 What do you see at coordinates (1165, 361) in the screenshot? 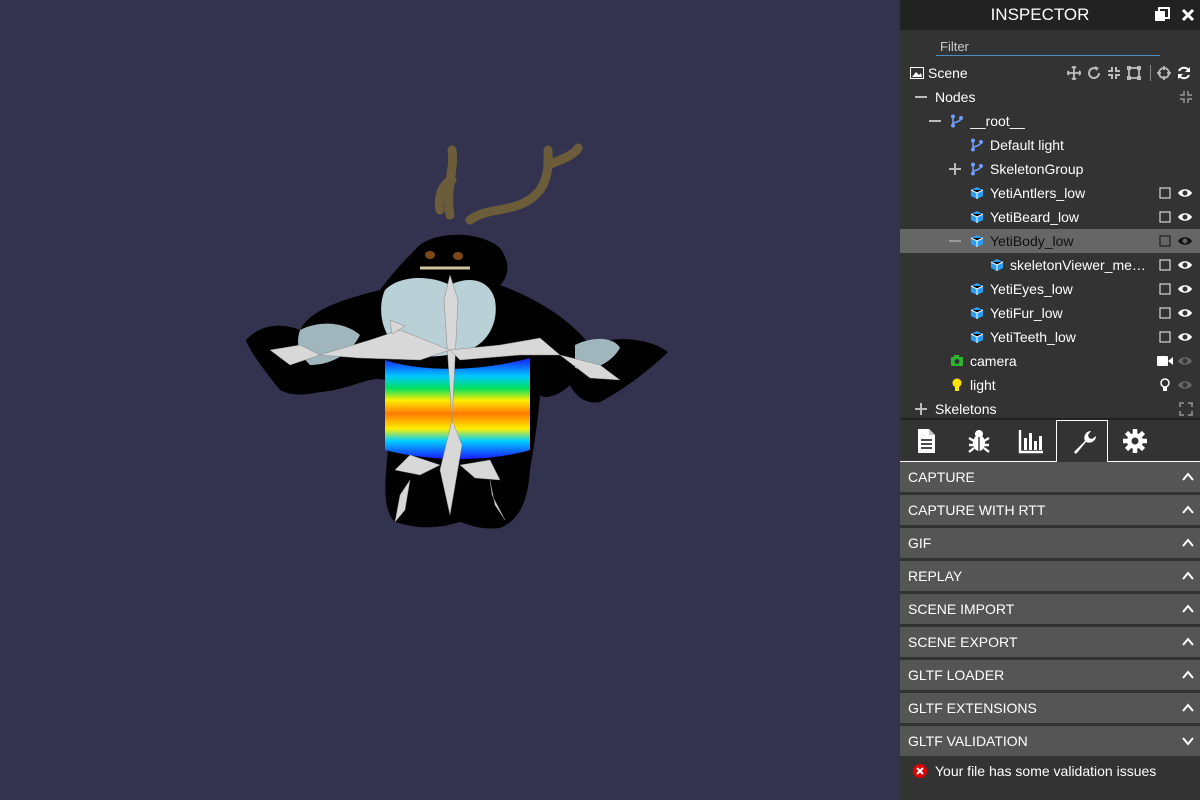
I see `video-camera-icon` at bounding box center [1165, 361].